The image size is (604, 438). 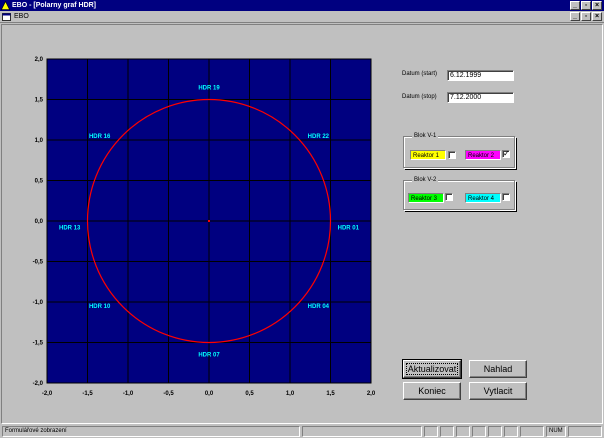 I want to click on status-bar: Formulářové zobrazení NUM, so click(x=302, y=431).